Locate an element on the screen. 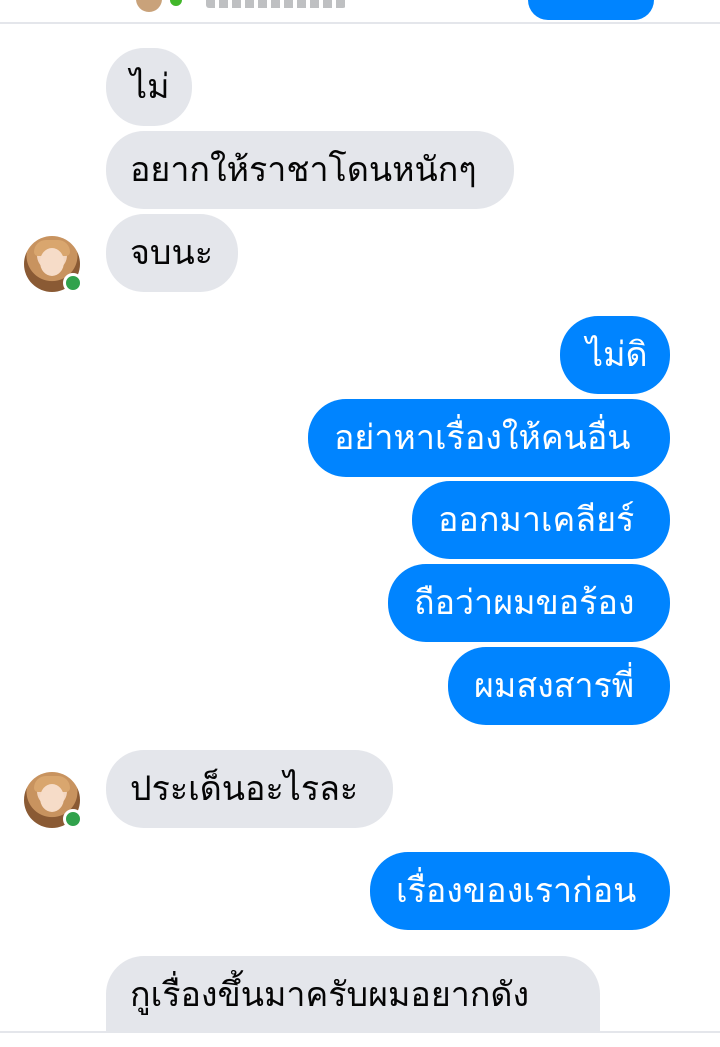 Image resolution: width=720 pixels, height=1047 pixels. message-bubble-outgoing: เรื่องของเราก่อน is located at coordinates (520, 891).